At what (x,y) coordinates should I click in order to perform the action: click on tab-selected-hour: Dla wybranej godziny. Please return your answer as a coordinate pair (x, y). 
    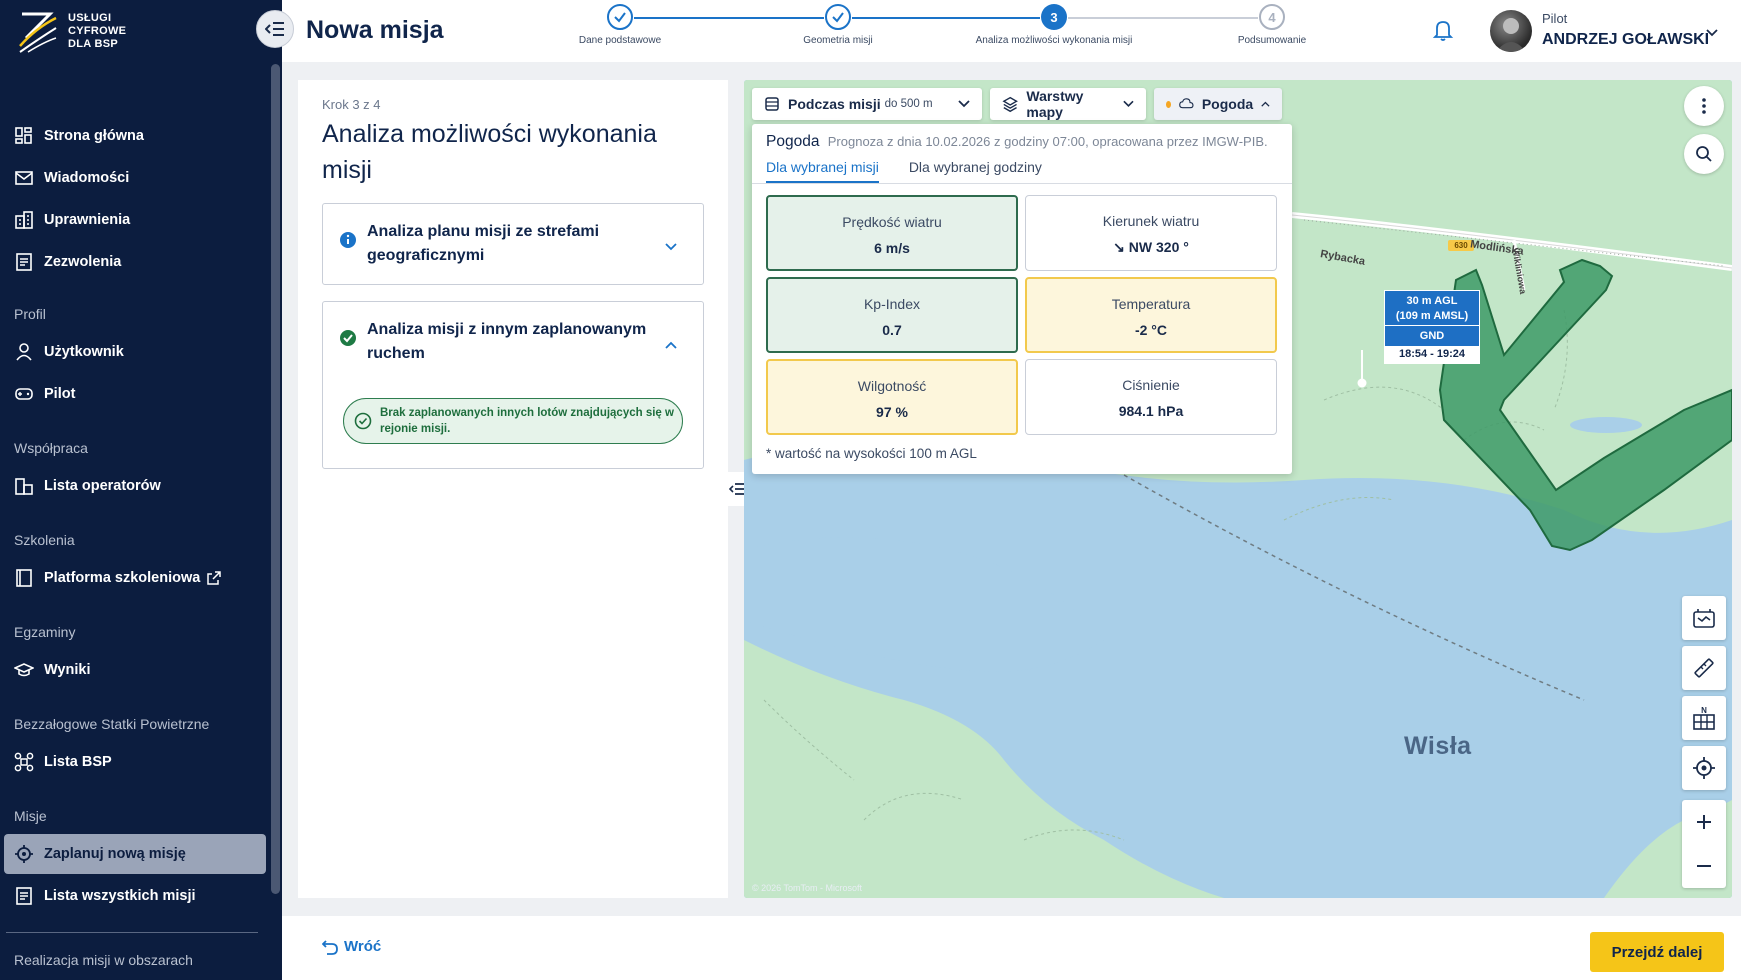
    Looking at the image, I should click on (975, 171).